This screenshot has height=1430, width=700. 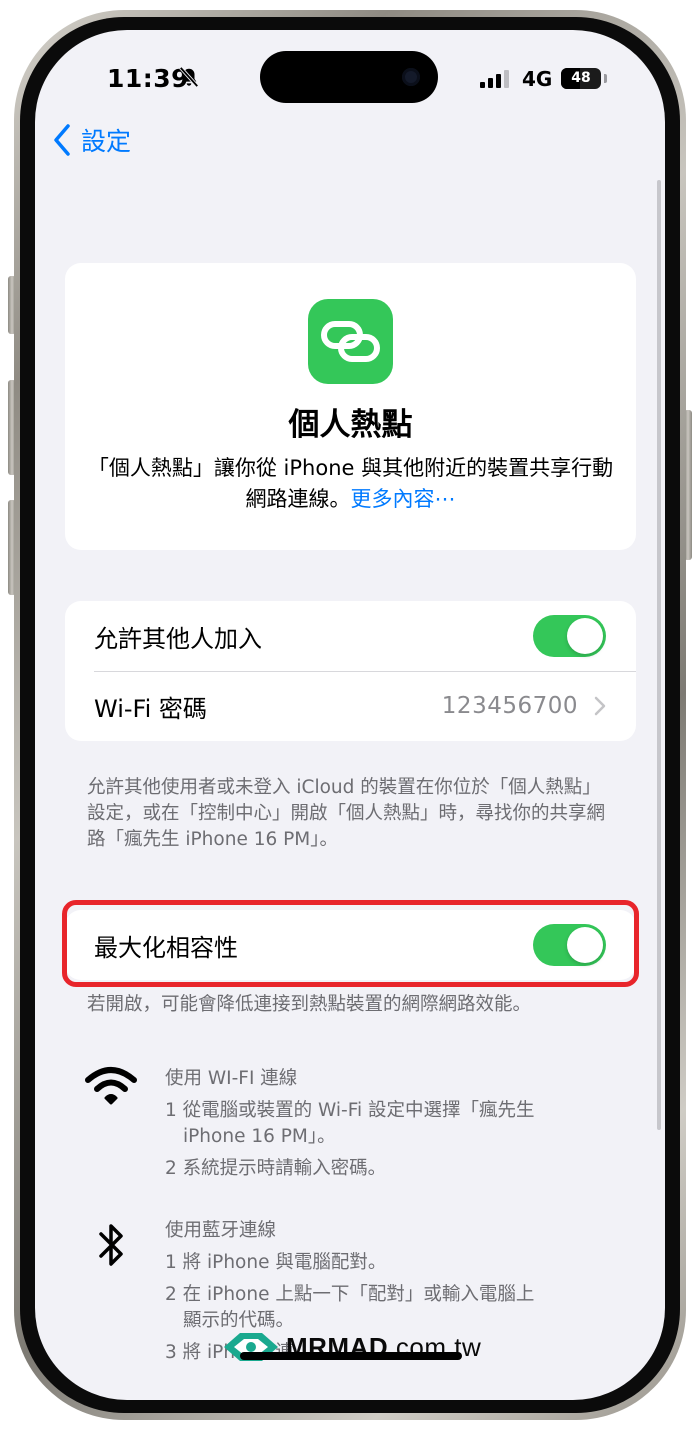 I want to click on highlight-annotation, so click(x=350, y=943).